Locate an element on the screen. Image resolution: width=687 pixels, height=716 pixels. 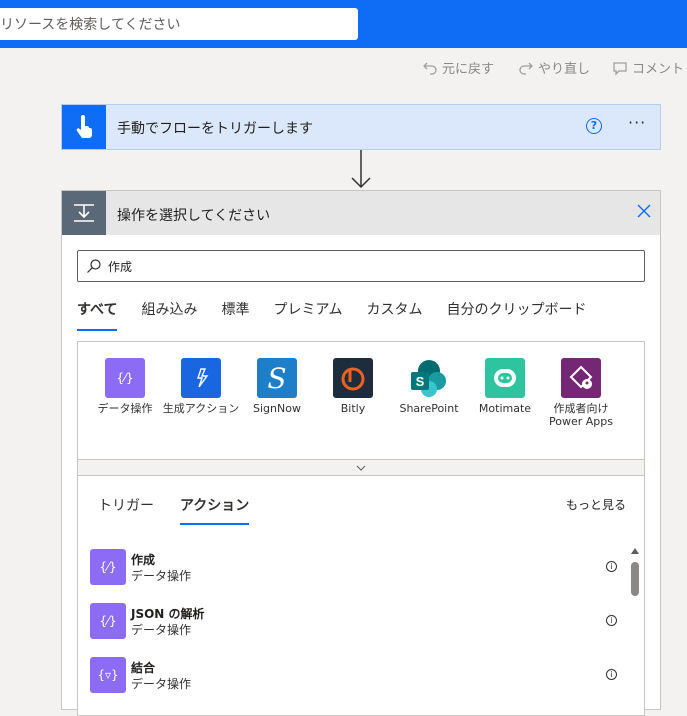
manual-trigger-icon is located at coordinates (84, 127).